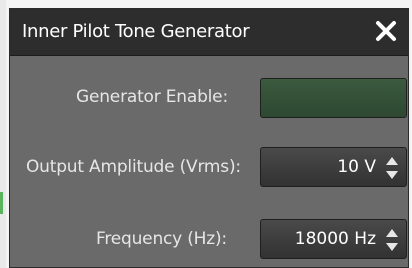 The height and width of the screenshot is (268, 412). I want to click on background-strip, so click(3, 134).